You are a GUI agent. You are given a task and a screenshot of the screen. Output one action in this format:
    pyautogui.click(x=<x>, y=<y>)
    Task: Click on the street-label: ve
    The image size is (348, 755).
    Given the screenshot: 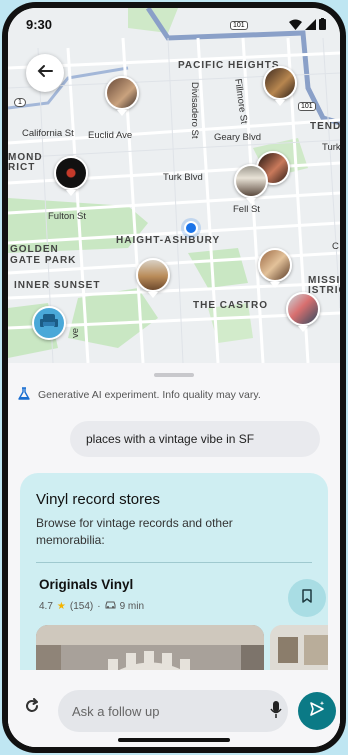 What is the action you would take?
    pyautogui.click(x=75, y=332)
    